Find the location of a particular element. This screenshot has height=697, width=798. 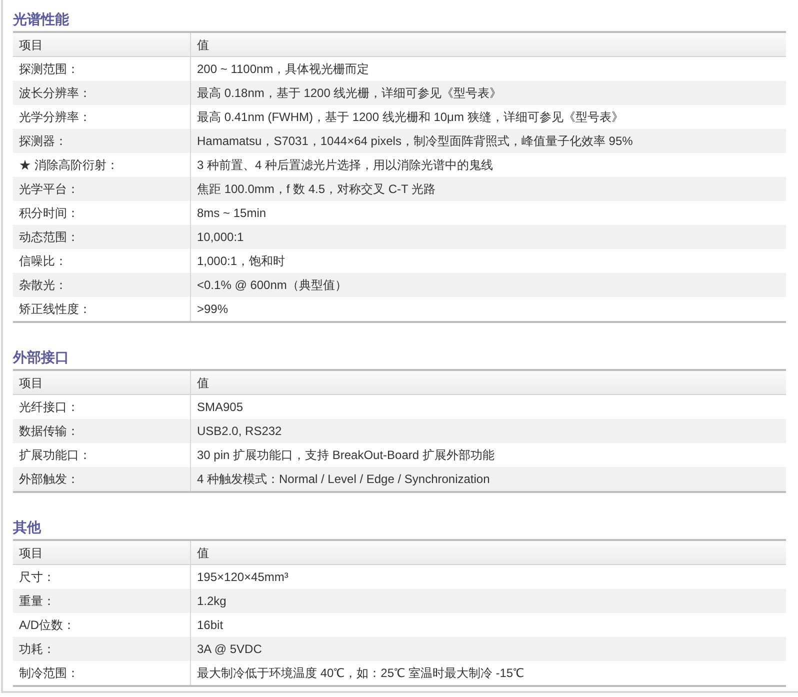

table-cell-text: 195×120×45mm³ is located at coordinates (243, 577).